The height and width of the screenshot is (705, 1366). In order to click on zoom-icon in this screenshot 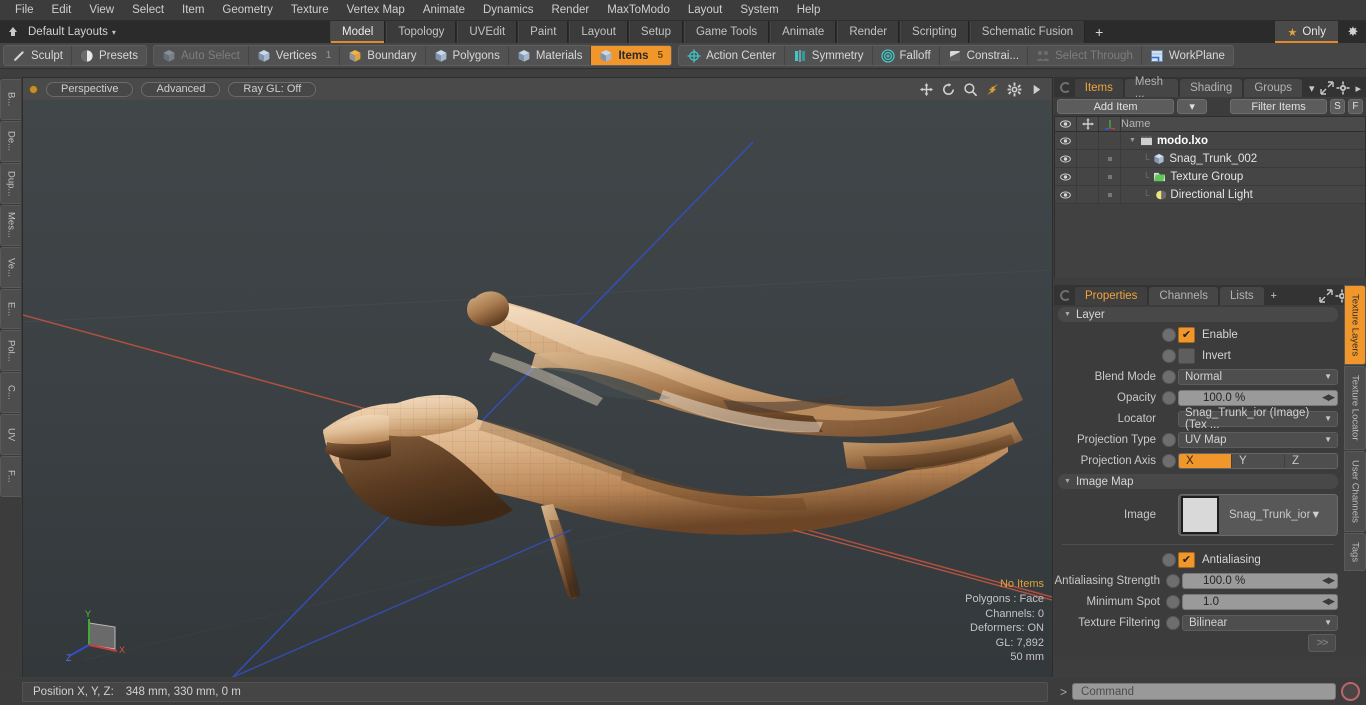, I will do `click(970, 89)`.